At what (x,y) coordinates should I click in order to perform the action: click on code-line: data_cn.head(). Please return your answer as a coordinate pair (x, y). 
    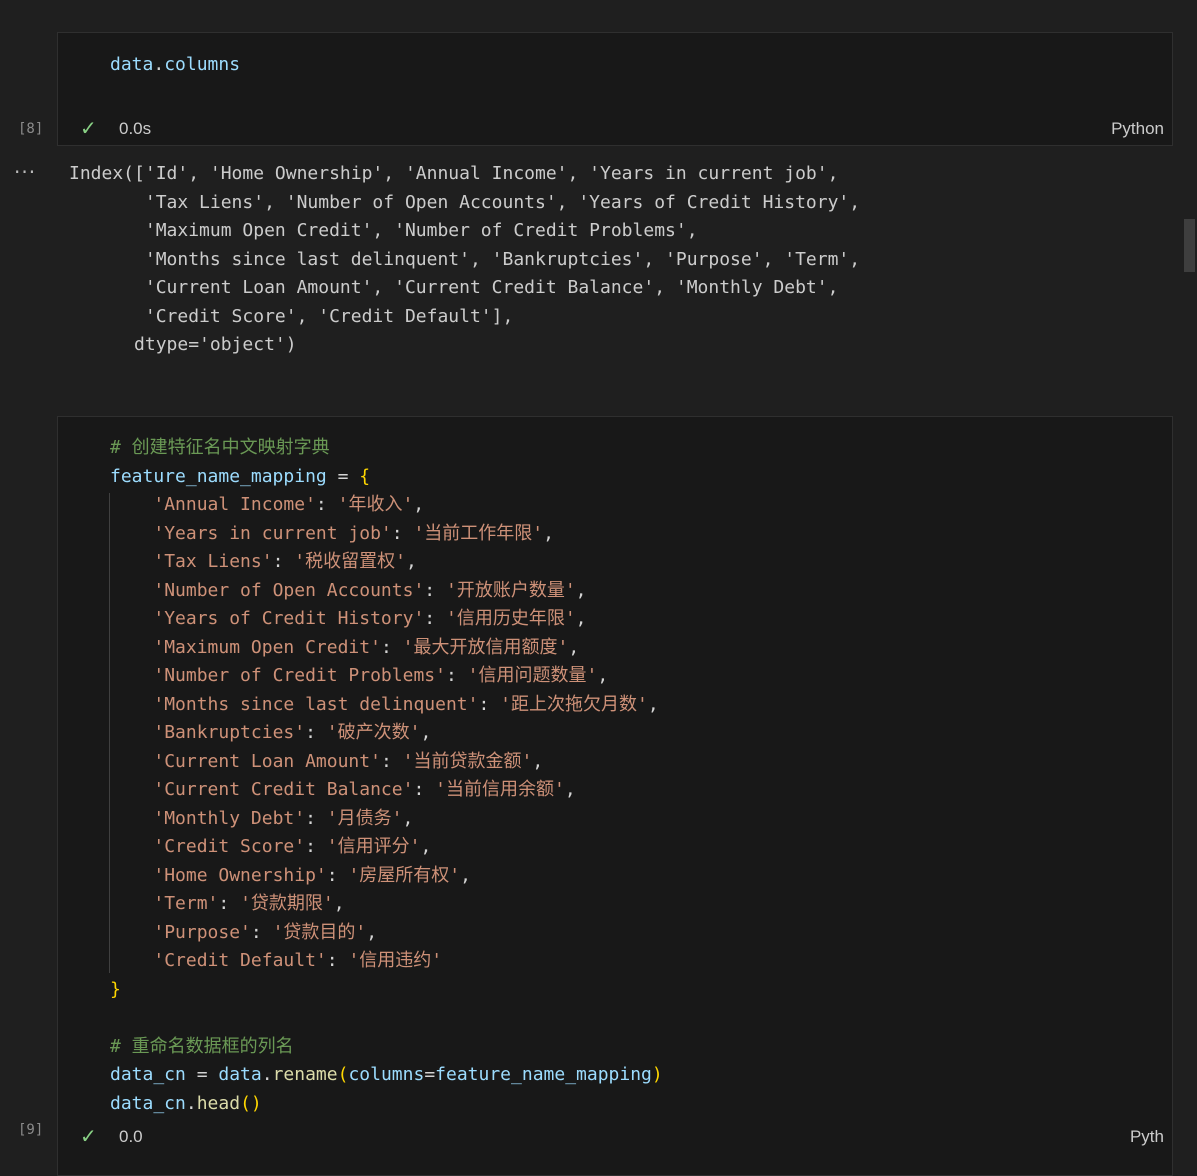
    Looking at the image, I should click on (386, 1104).